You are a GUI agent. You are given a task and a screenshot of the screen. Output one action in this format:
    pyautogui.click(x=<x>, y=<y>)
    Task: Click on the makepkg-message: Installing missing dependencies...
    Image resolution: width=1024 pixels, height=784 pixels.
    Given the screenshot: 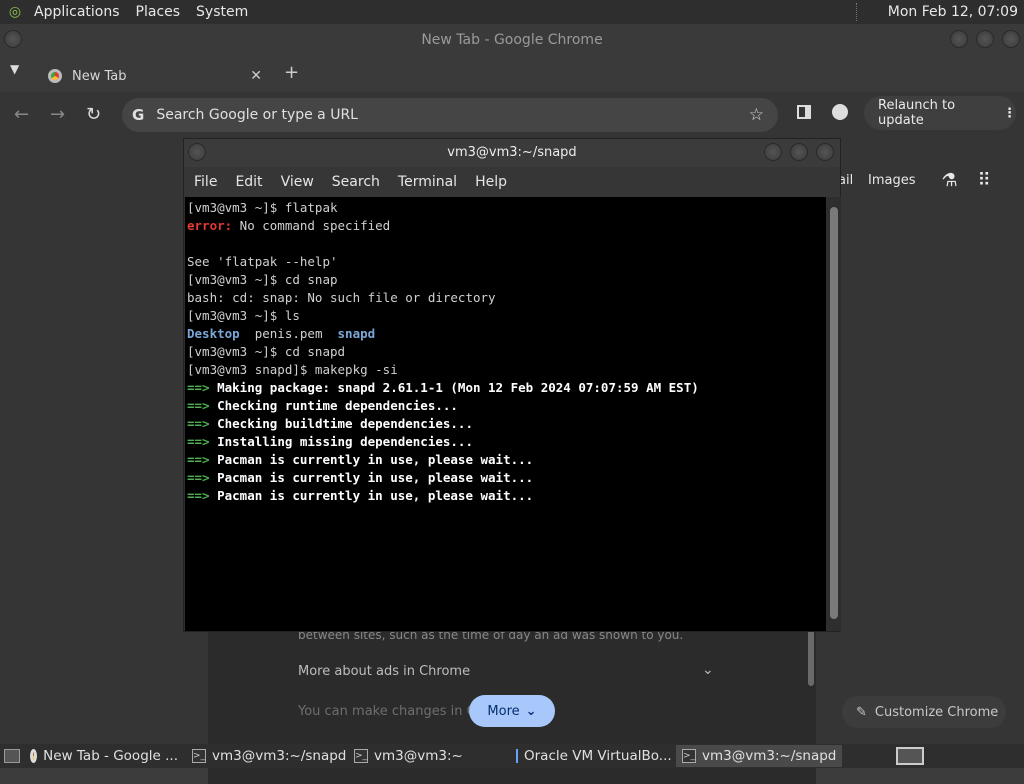 What is the action you would take?
    pyautogui.click(x=345, y=441)
    